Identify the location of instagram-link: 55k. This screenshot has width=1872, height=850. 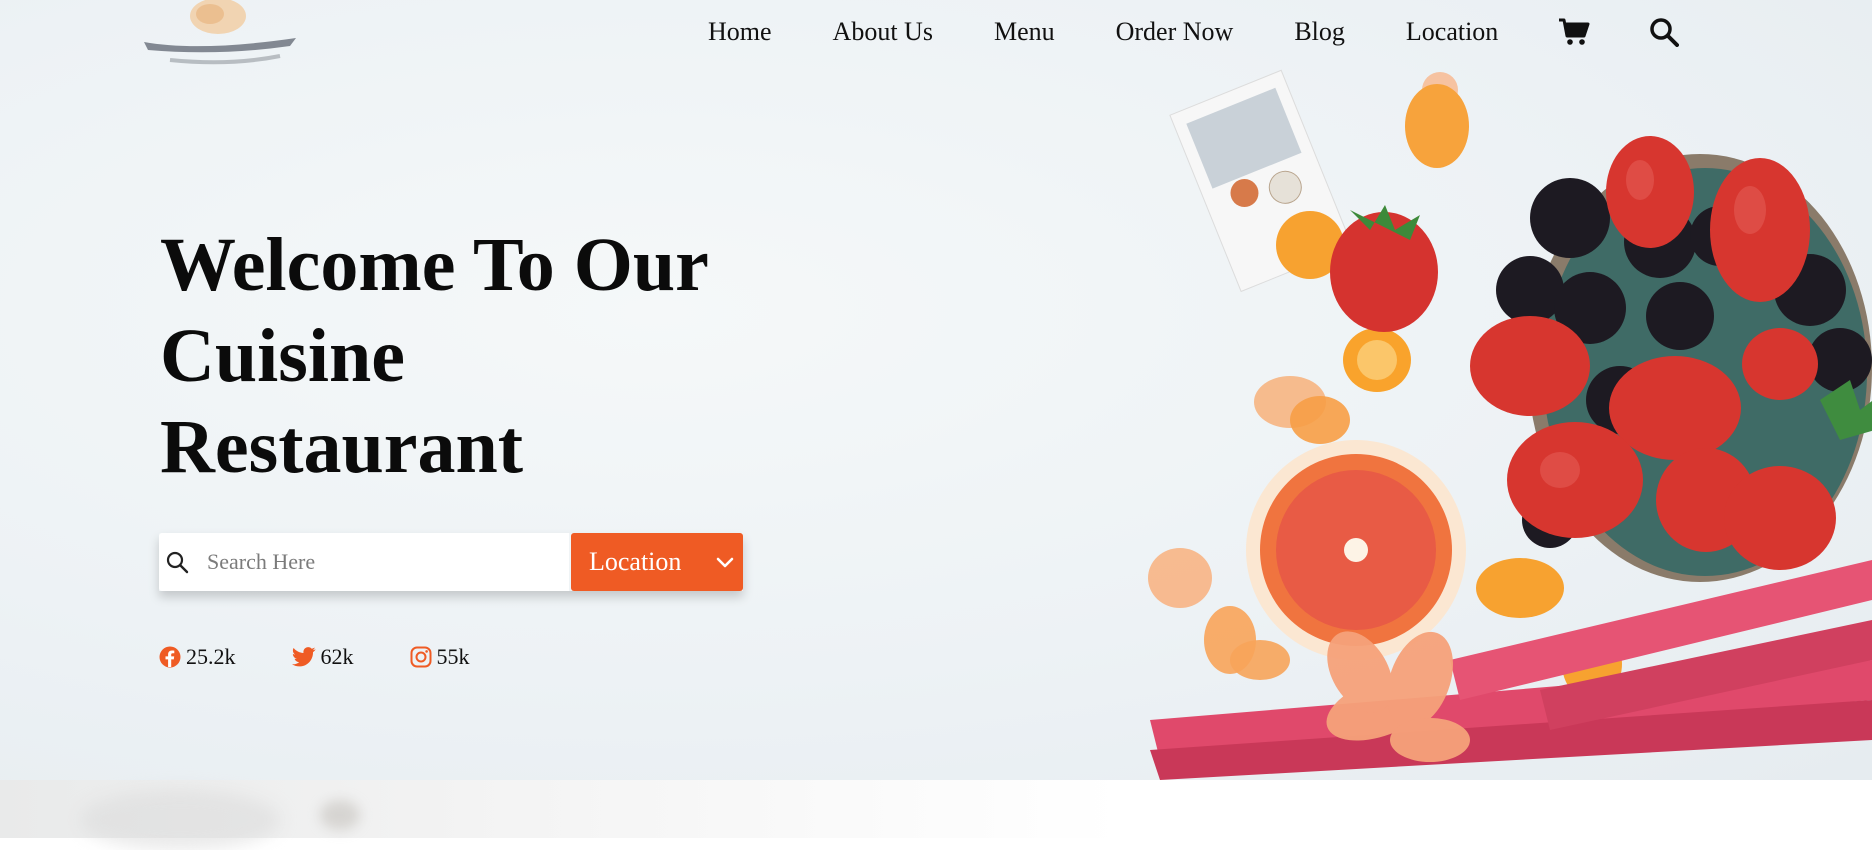
(440, 657).